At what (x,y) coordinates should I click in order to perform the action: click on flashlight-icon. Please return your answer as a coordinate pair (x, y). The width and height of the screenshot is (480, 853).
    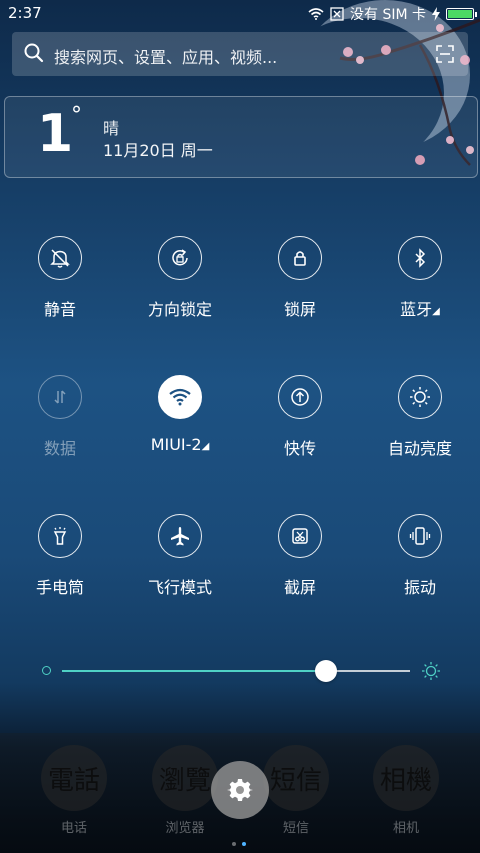
    Looking at the image, I should click on (60, 536).